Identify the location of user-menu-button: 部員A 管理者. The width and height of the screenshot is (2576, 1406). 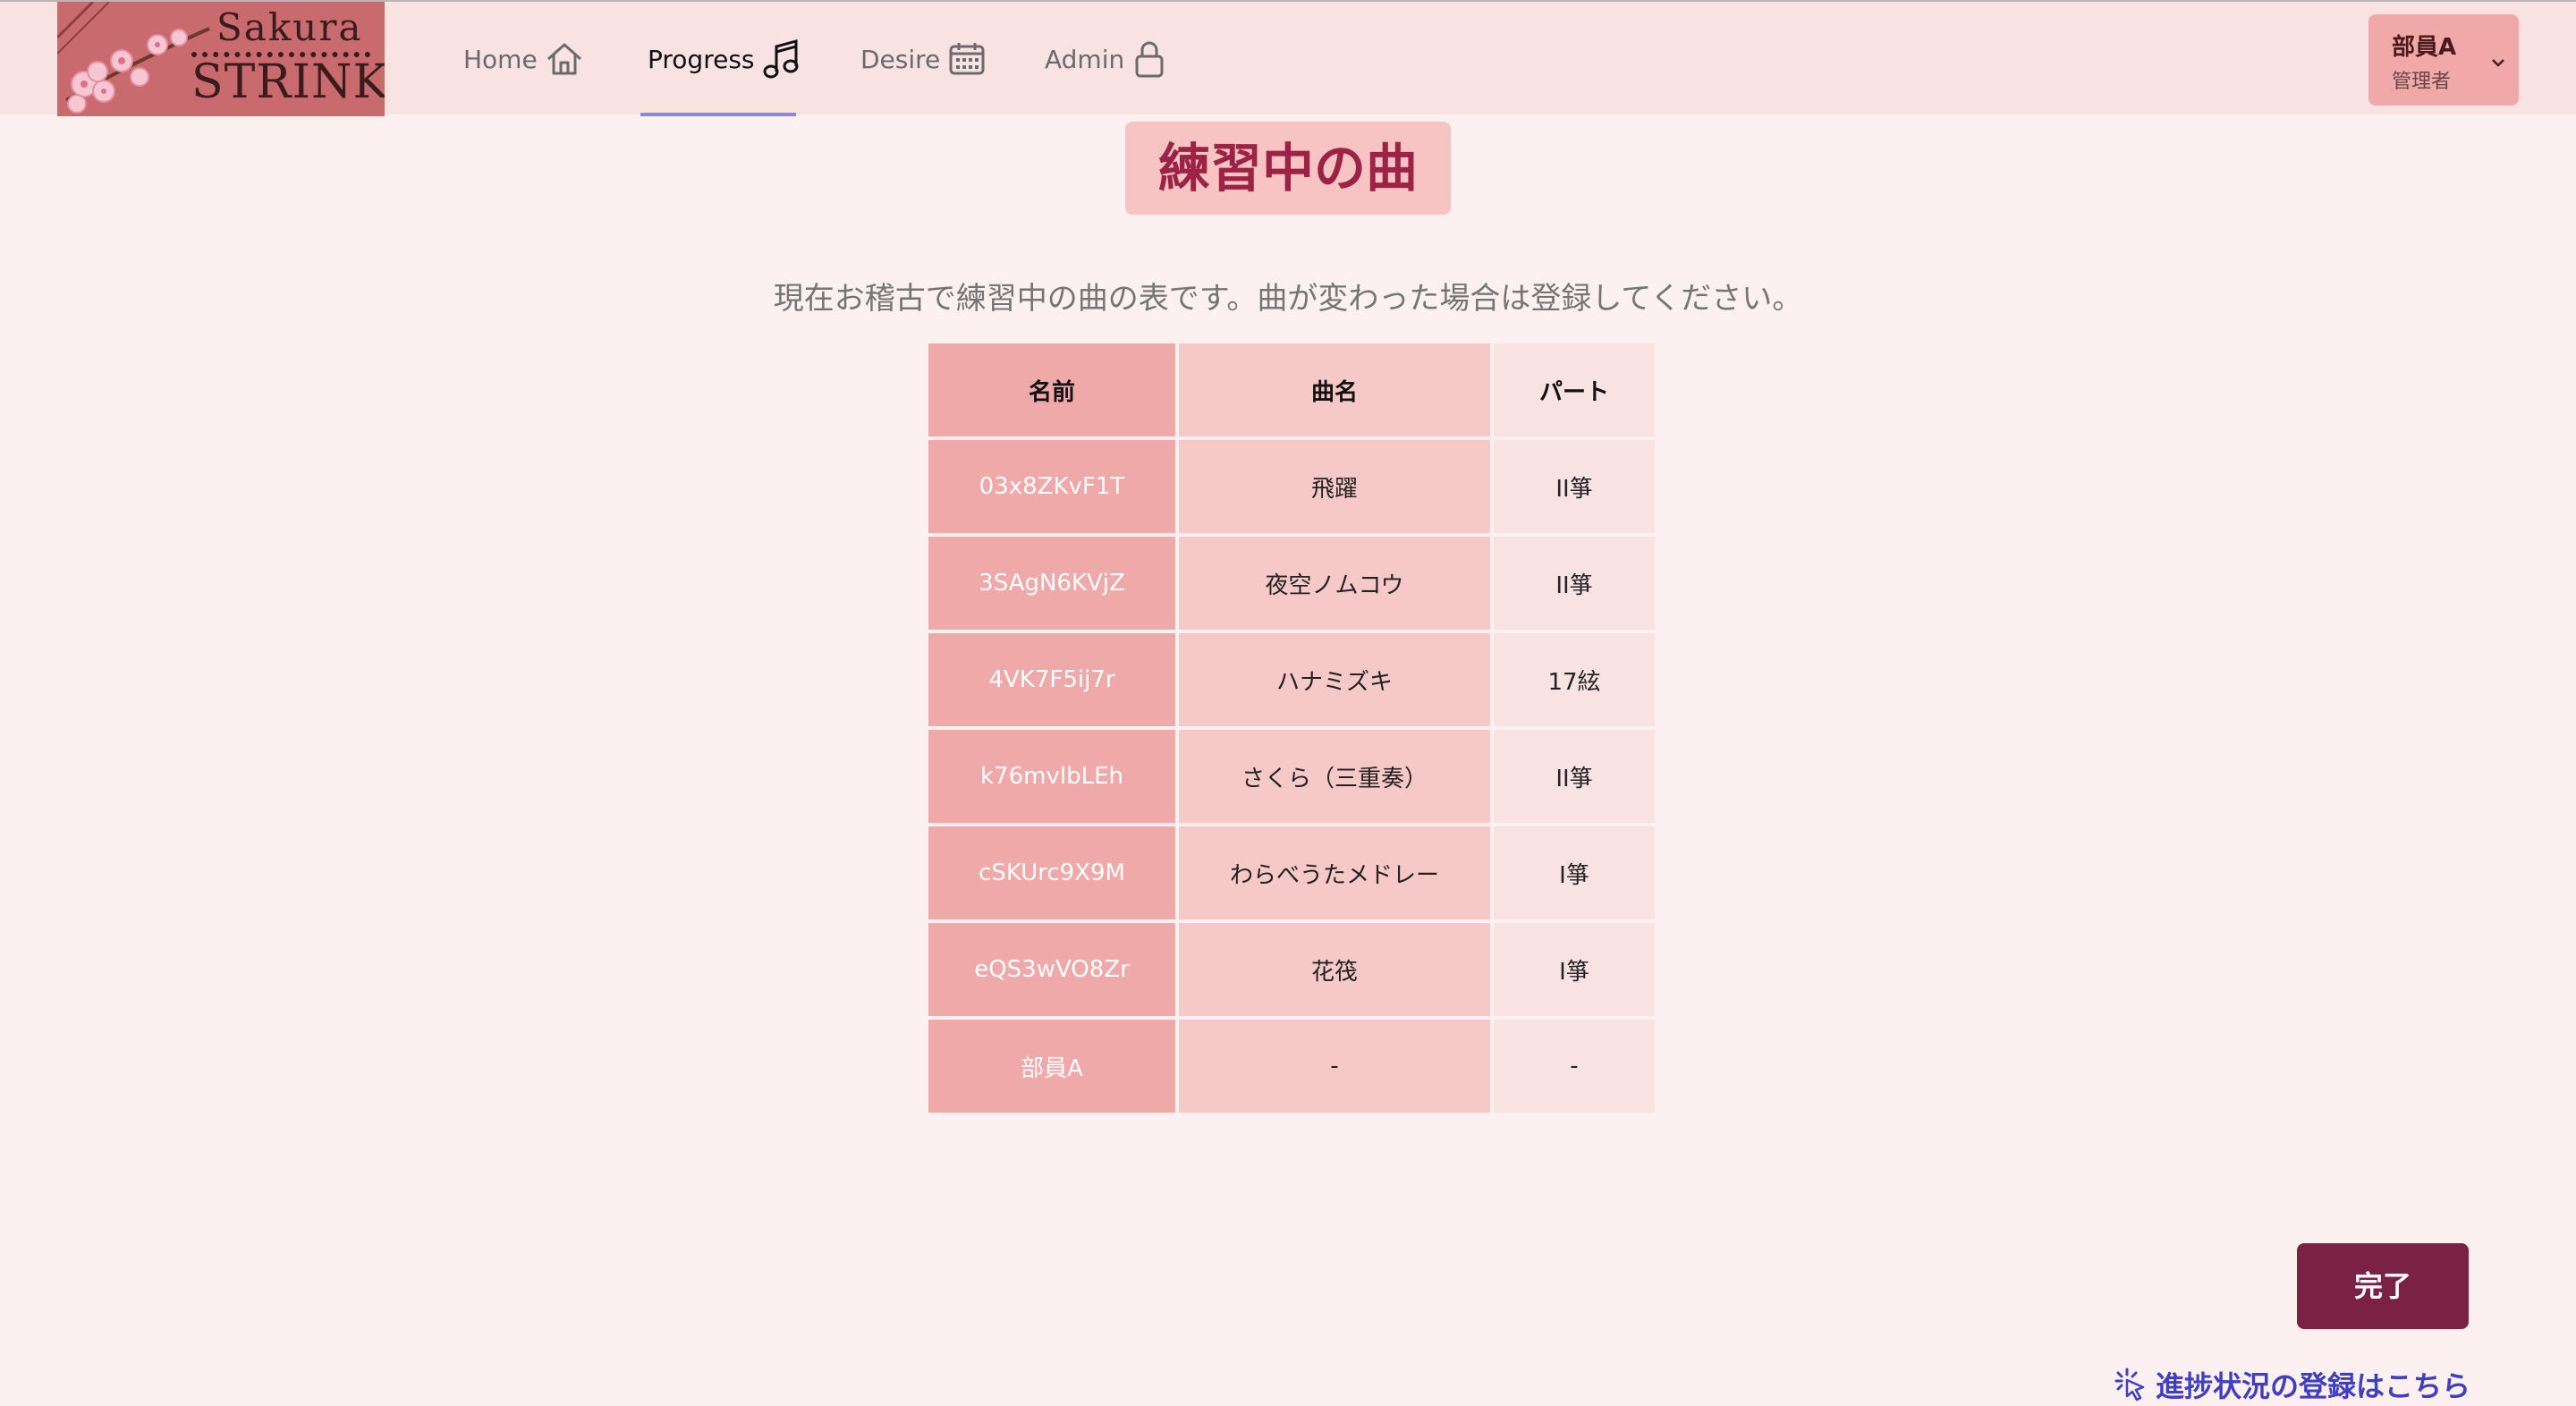
(2443, 60).